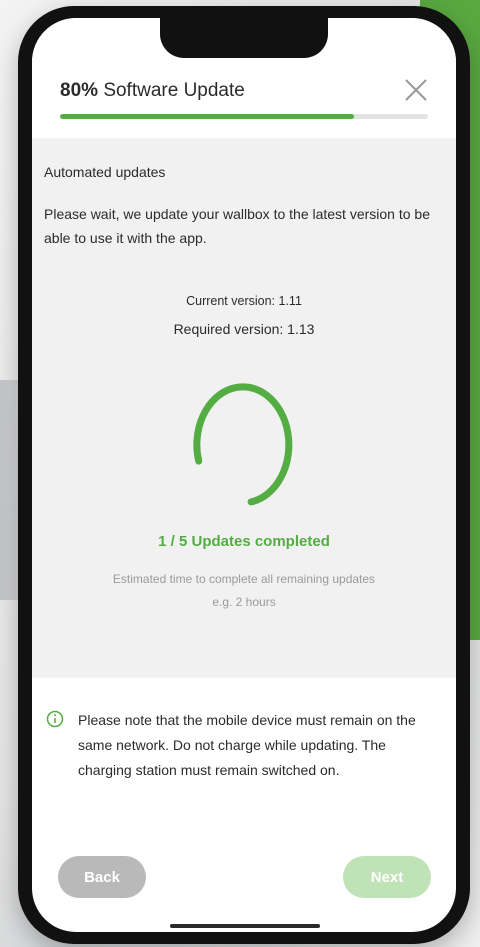 Image resolution: width=480 pixels, height=947 pixels. Describe the element at coordinates (174, 90) in the screenshot. I see `title-text: Software Update` at that location.